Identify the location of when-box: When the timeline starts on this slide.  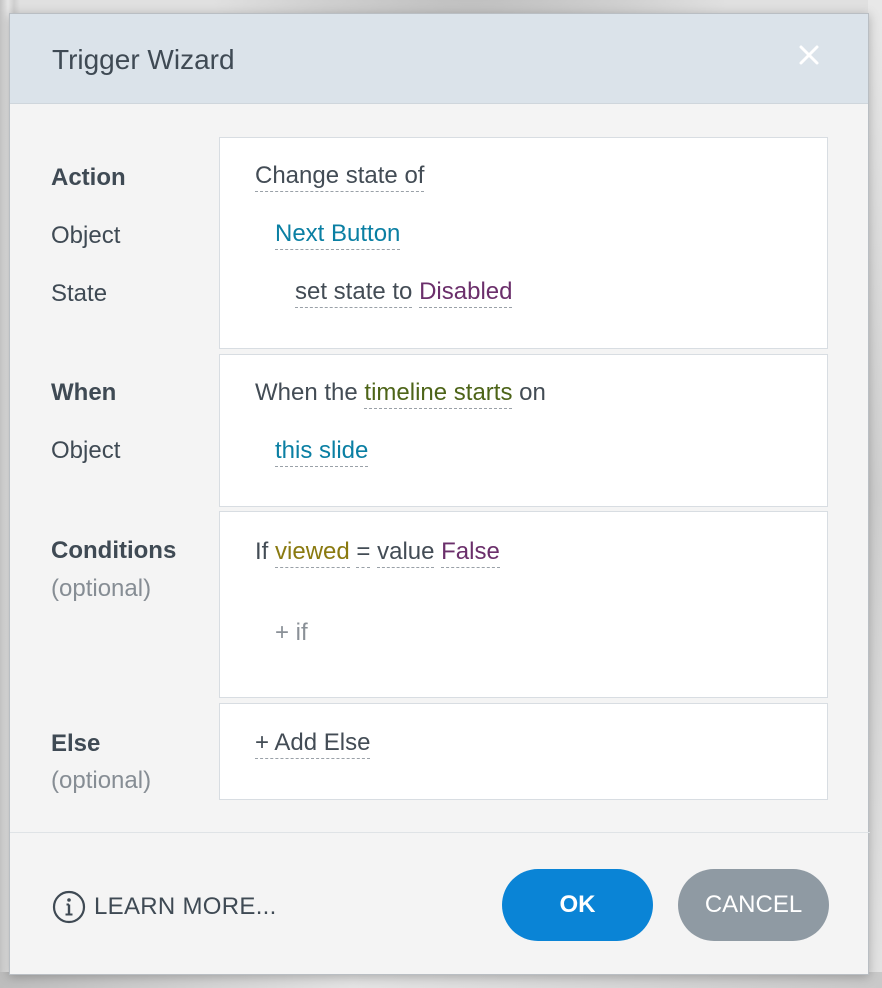
(523, 430).